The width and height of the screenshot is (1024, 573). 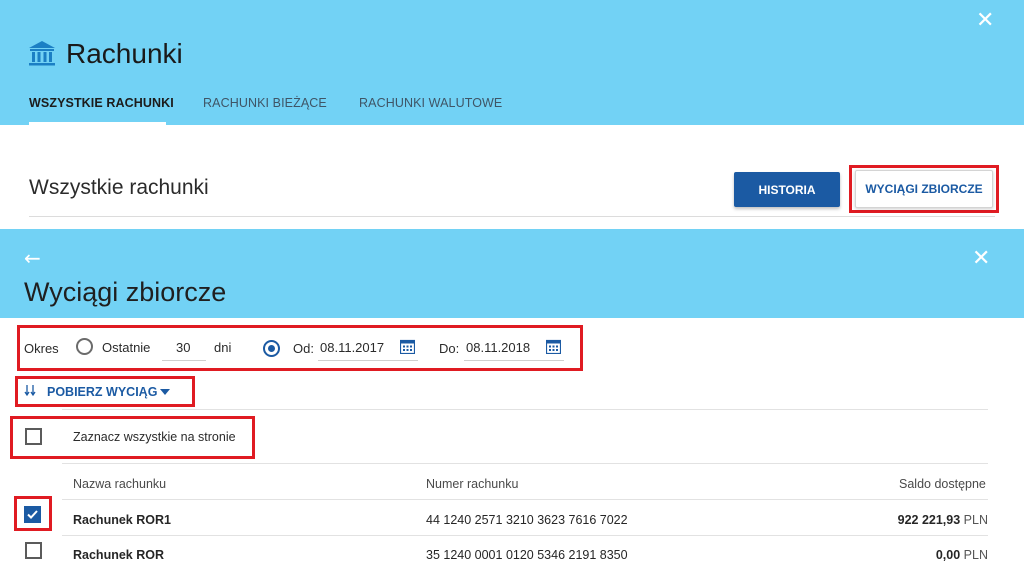 I want to click on to-date-input: 08.11.2018, so click(x=498, y=347).